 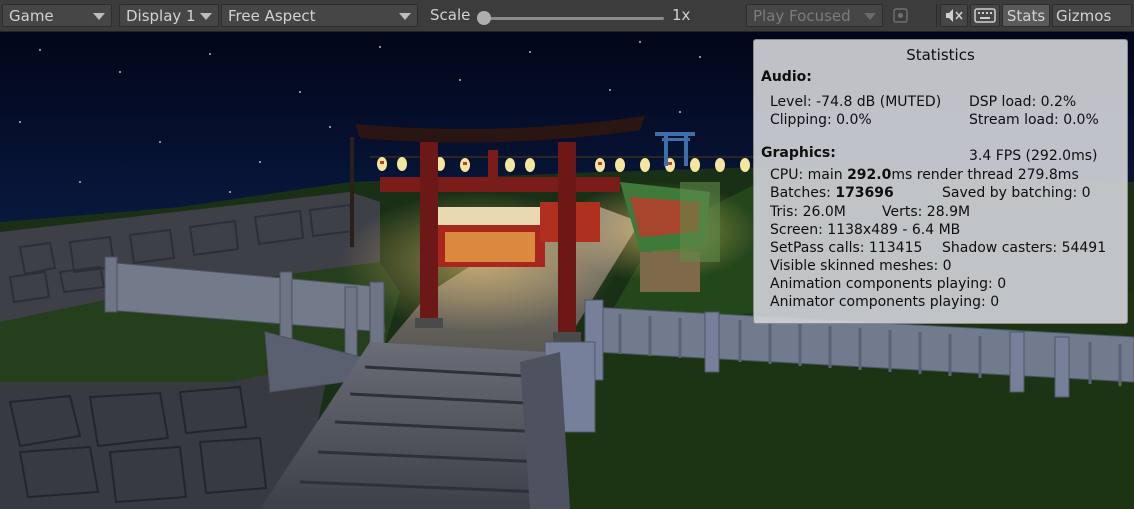 I want to click on view-type-label: Game, so click(x=31, y=16).